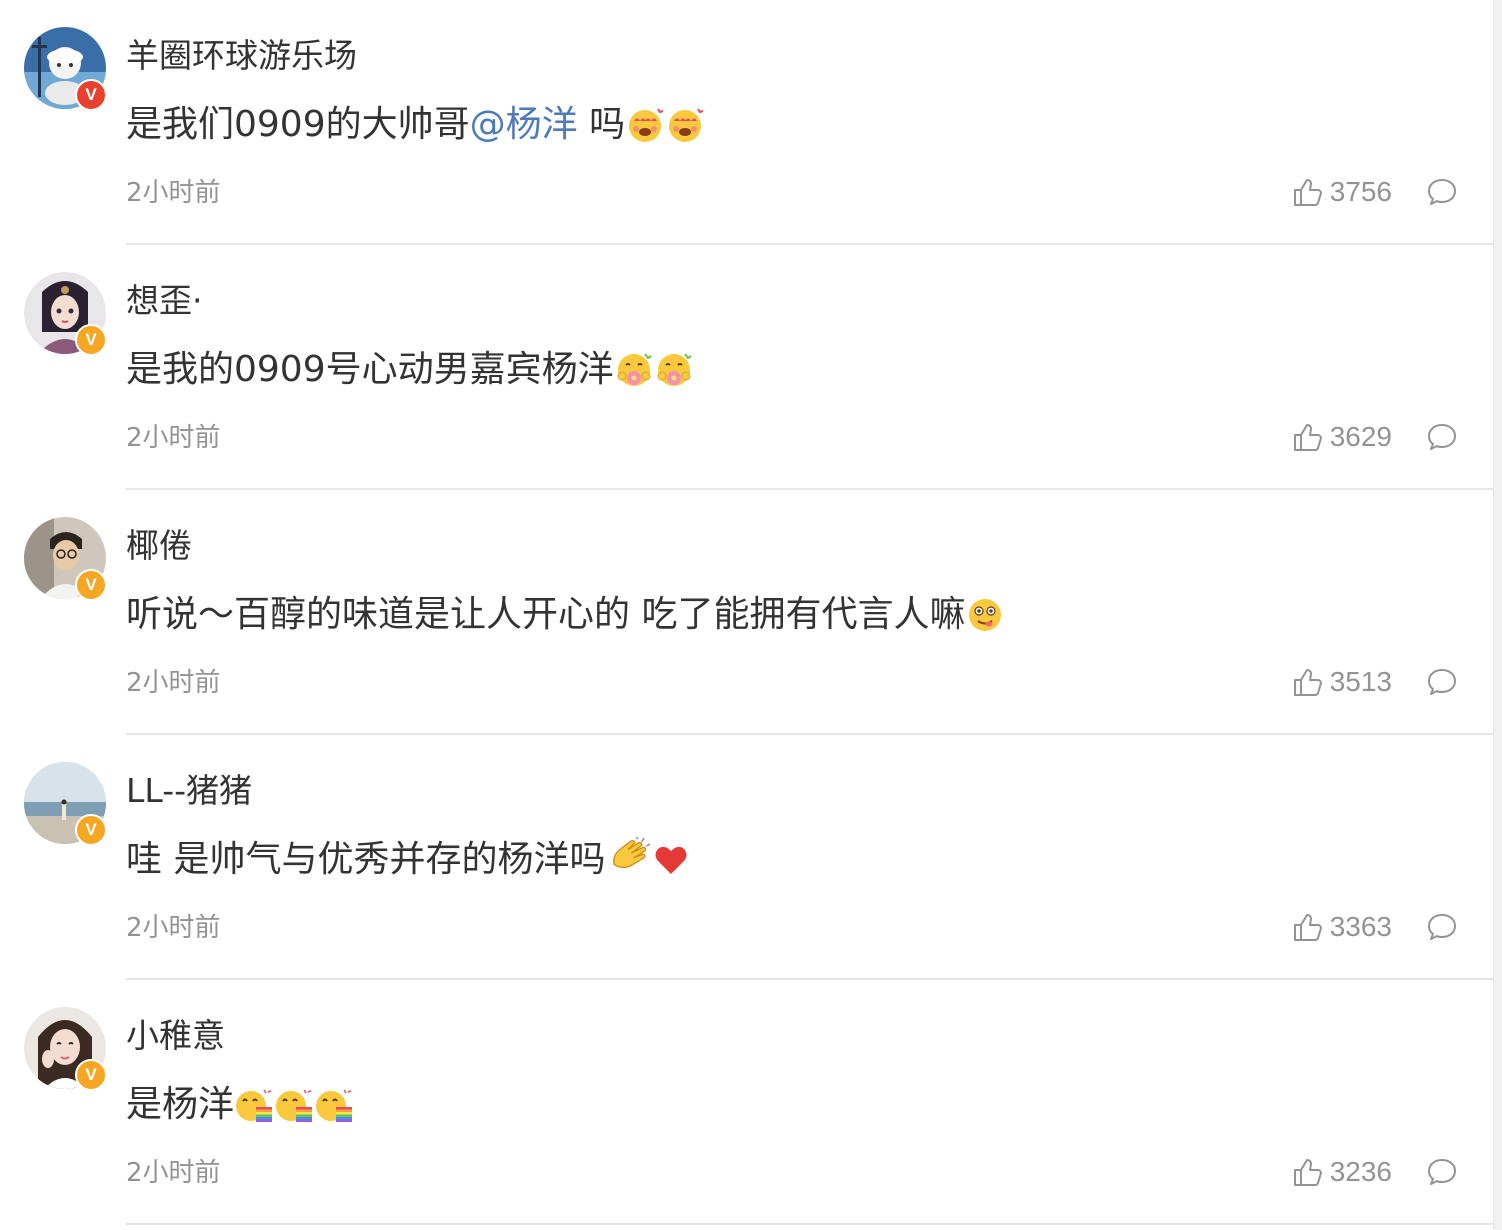  Describe the element at coordinates (985, 615) in the screenshot. I see `yum-emoji-icon` at that location.